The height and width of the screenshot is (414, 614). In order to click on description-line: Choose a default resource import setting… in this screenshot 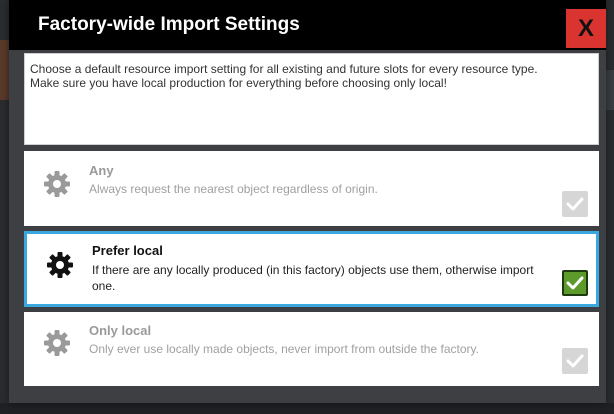, I will do `click(284, 69)`.